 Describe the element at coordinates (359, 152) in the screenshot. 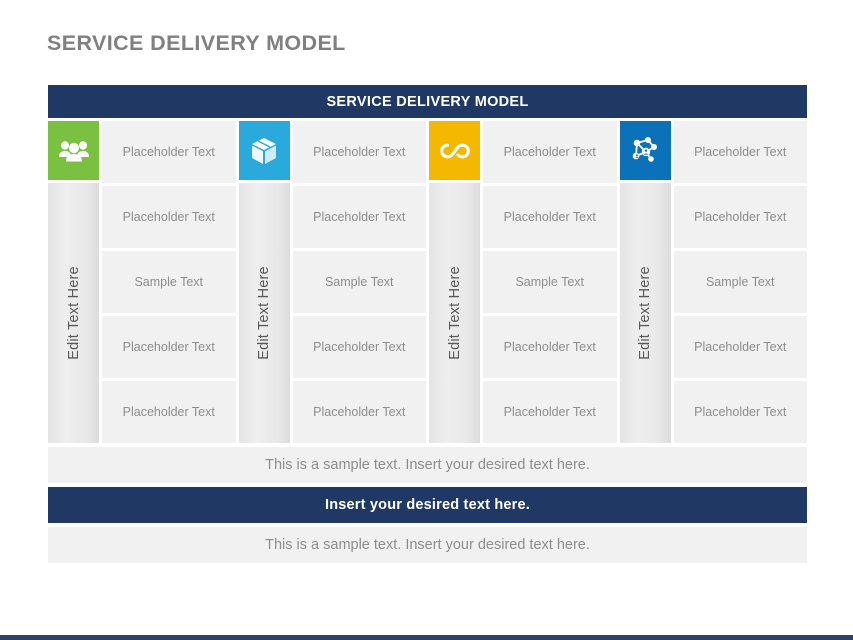

I see `cell-2-1: Placeholder Text` at that location.